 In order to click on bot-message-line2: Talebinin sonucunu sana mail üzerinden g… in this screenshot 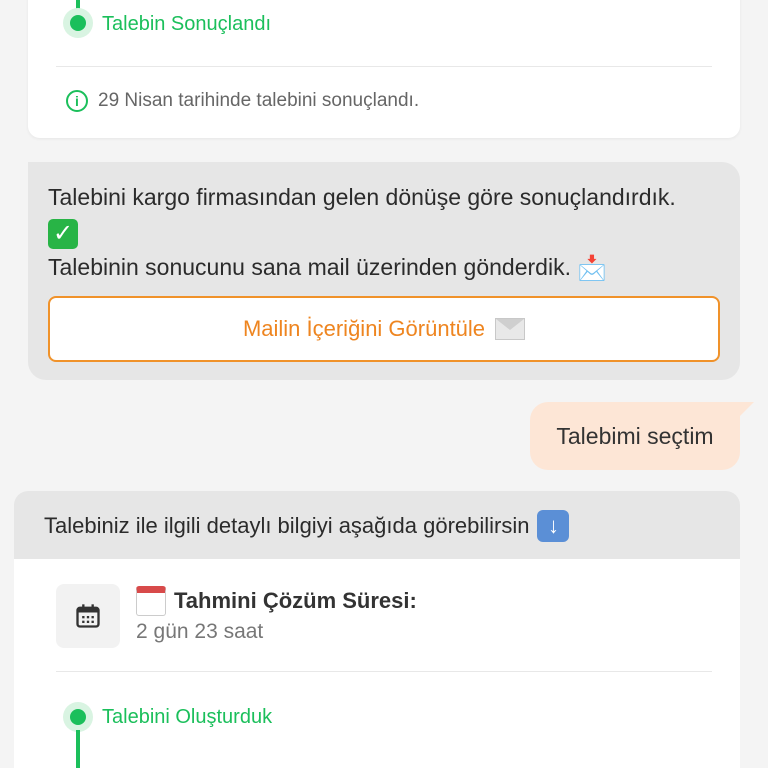, I will do `click(309, 267)`.